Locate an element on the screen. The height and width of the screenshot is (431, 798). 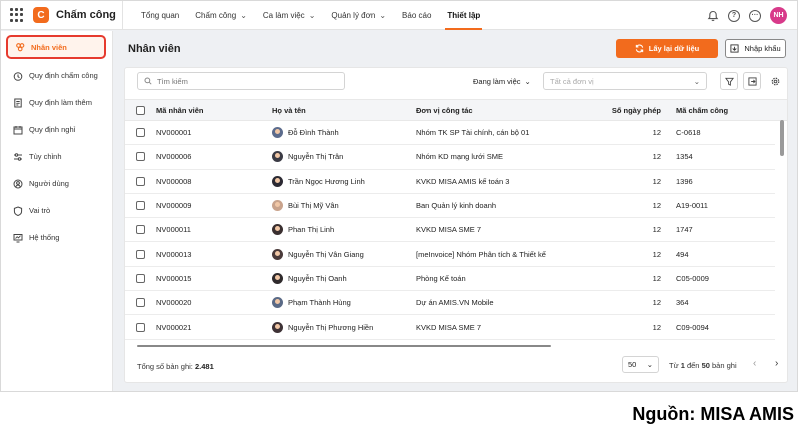
settings-button is located at coordinates (775, 81).